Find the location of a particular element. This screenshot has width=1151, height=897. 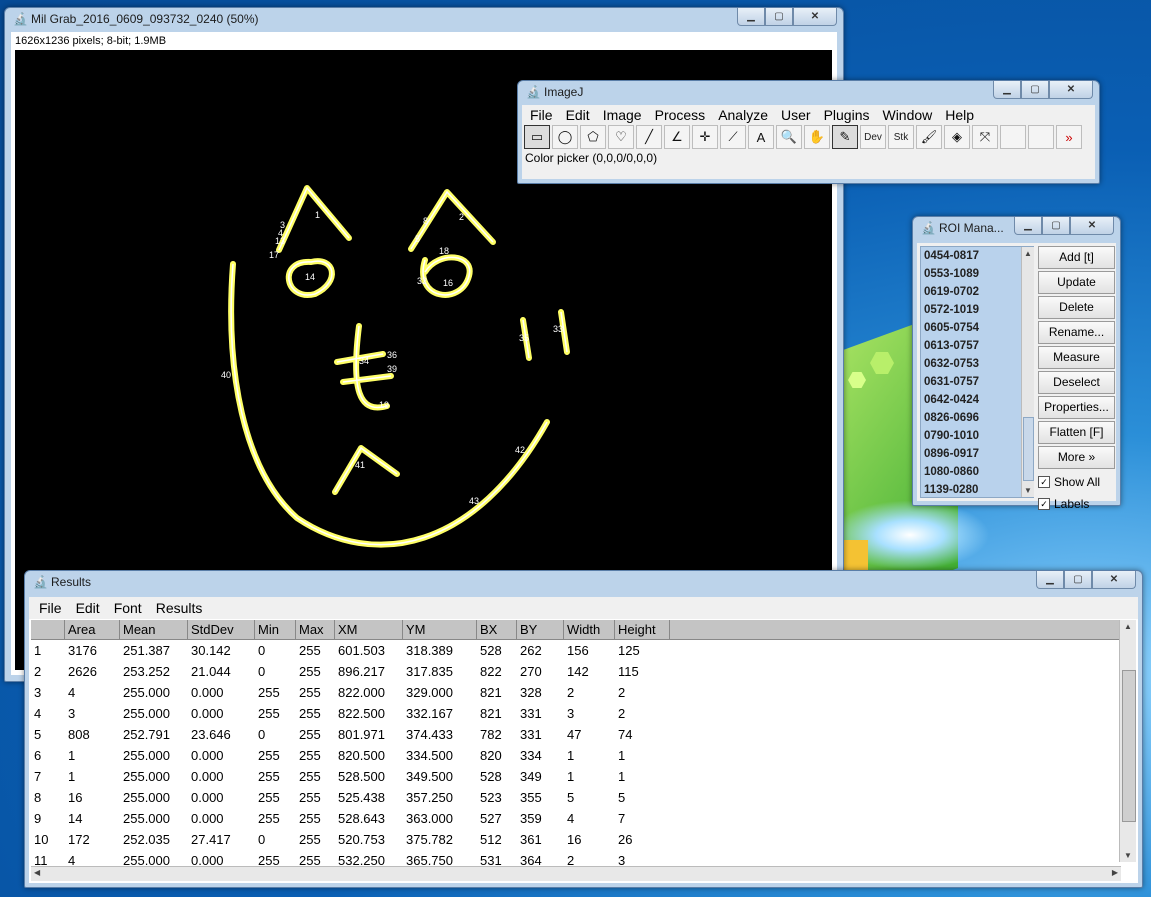

scroll-right-icon: ▶ is located at coordinates (1115, 872).